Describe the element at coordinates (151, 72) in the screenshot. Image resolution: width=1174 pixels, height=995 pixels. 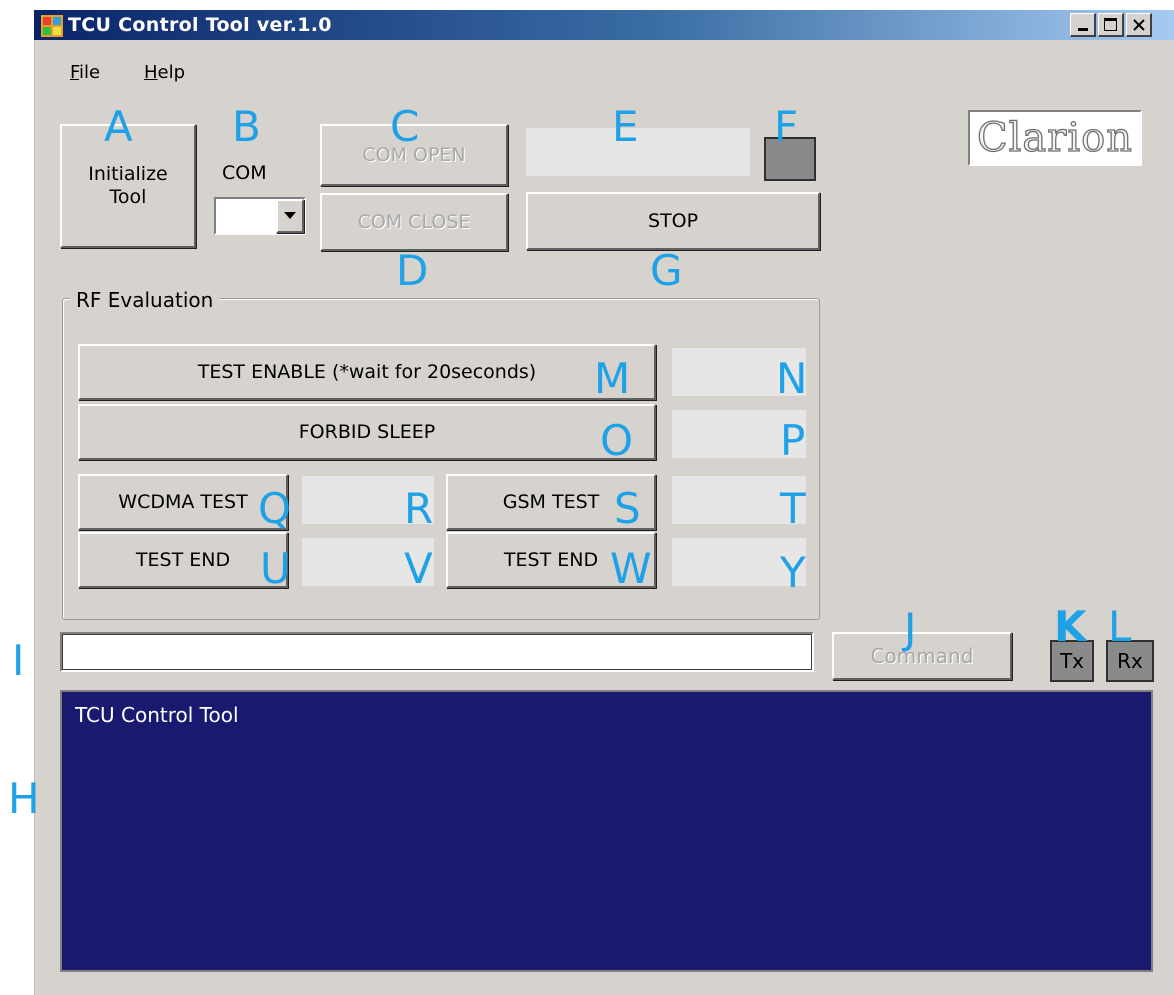
I see `menu-help-mnemonic: H` at that location.